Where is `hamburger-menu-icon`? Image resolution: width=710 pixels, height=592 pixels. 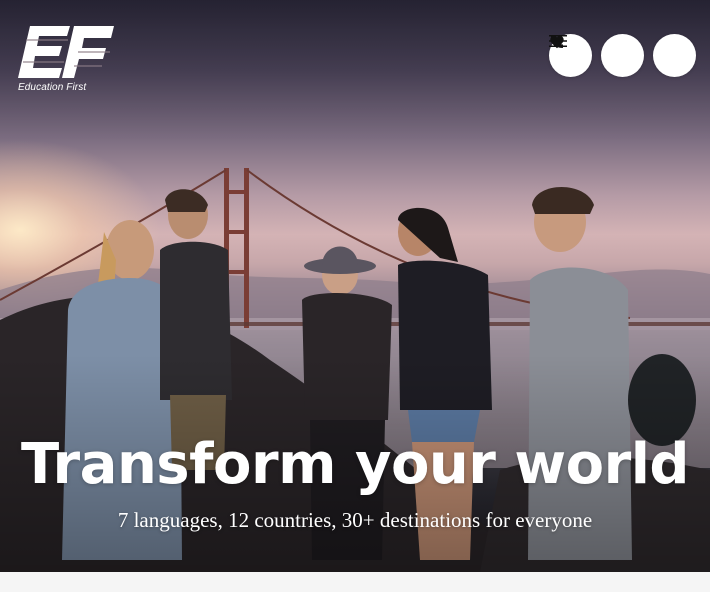
hamburger-menu-icon is located at coordinates (558, 41).